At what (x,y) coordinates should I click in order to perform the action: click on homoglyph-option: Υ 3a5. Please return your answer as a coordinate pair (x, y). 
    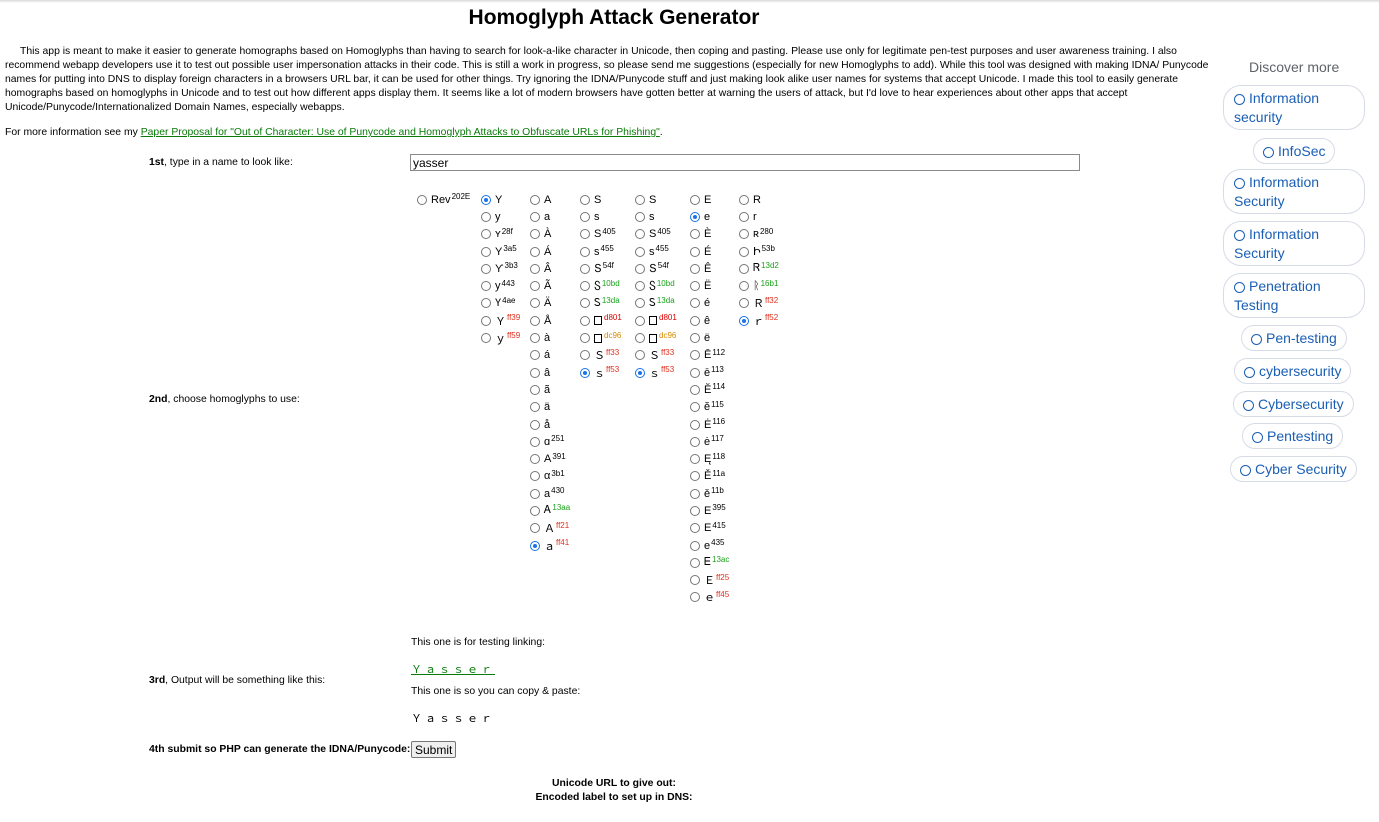
    Looking at the image, I should click on (500, 251).